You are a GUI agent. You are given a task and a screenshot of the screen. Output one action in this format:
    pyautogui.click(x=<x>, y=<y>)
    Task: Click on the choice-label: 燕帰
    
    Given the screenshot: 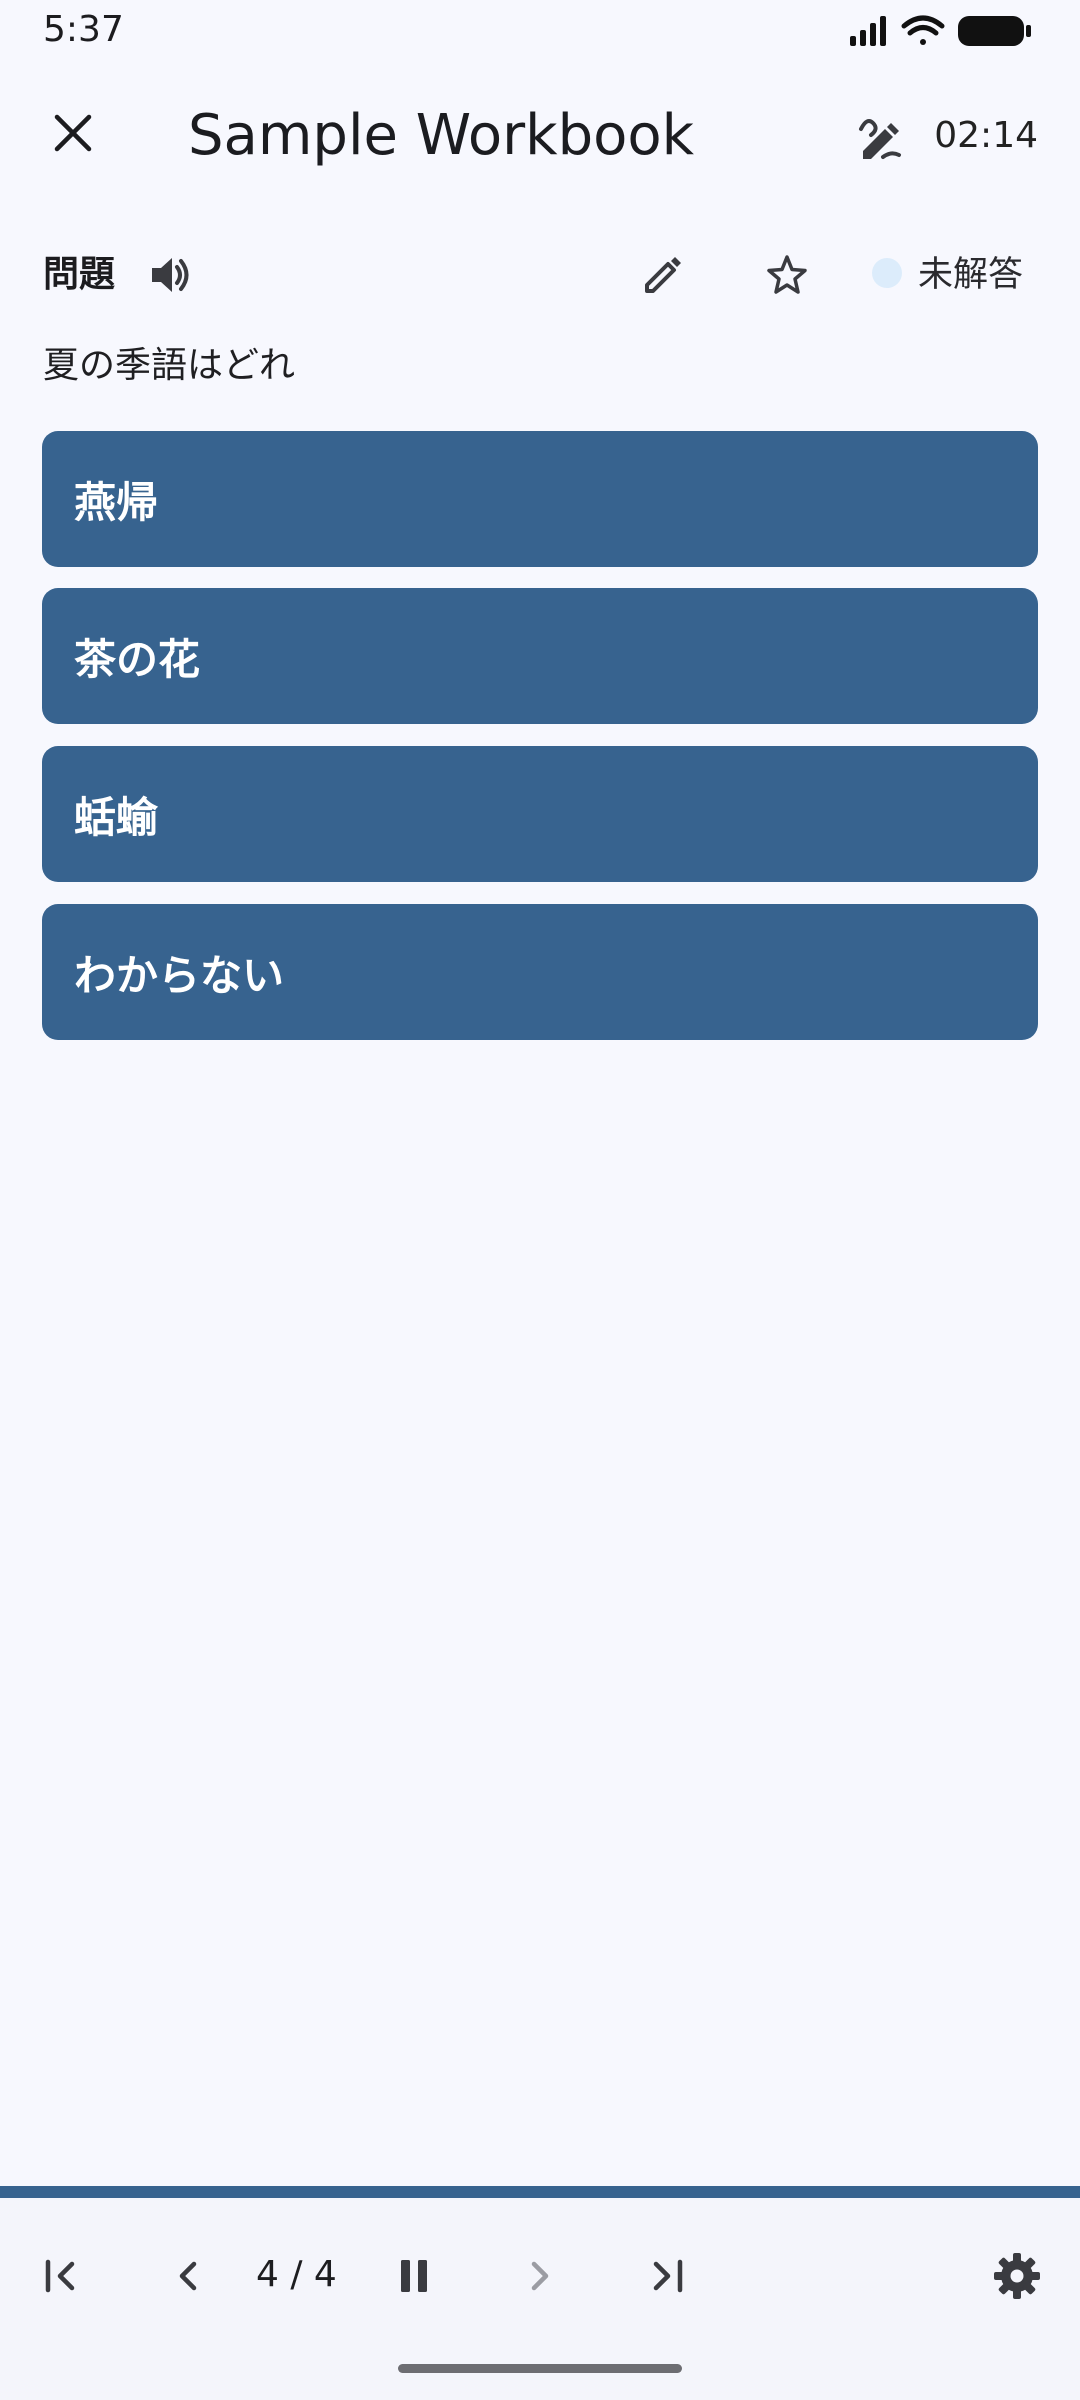 What is the action you would take?
    pyautogui.click(x=116, y=502)
    